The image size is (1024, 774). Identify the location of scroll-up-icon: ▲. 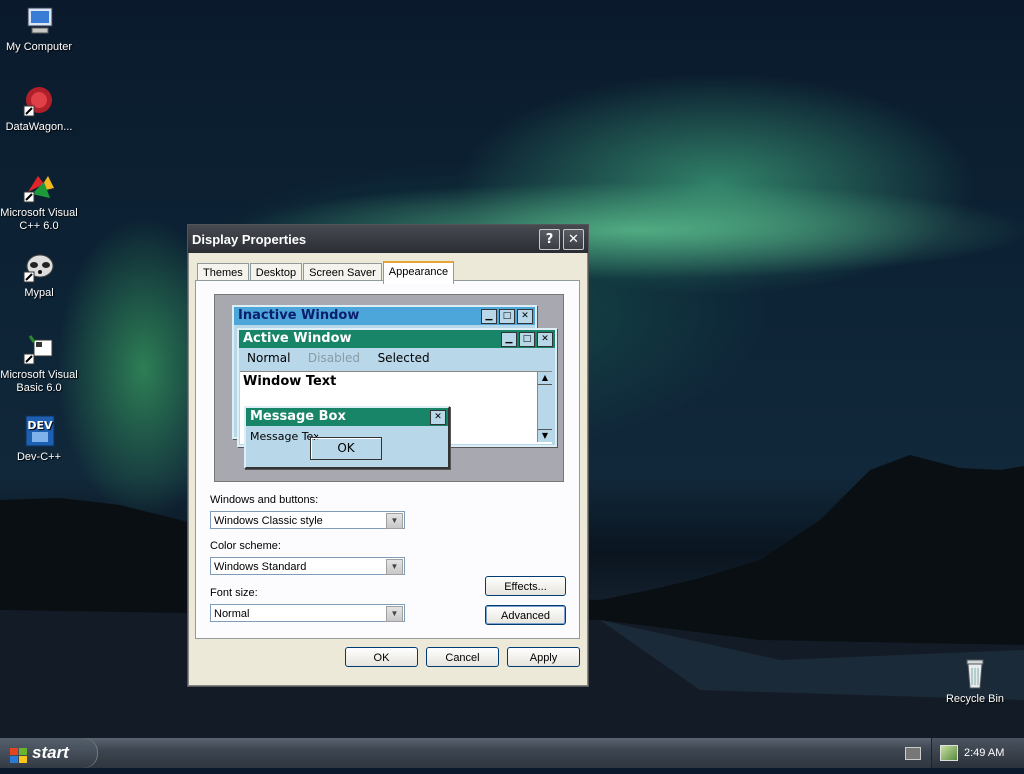
(545, 378).